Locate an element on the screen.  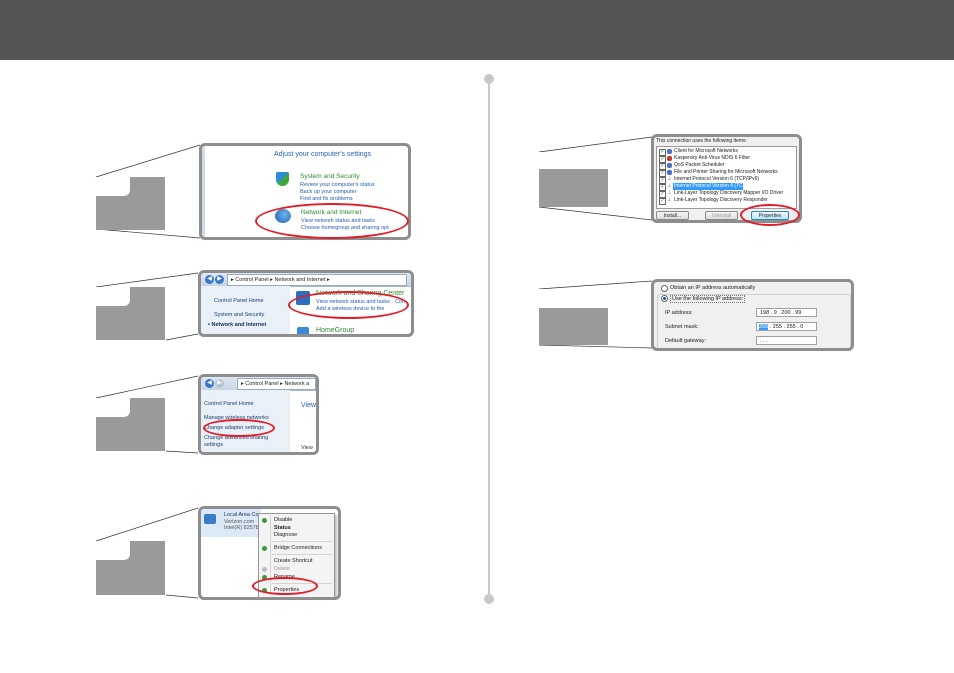
manual-ip-radio is located at coordinates (664, 298).